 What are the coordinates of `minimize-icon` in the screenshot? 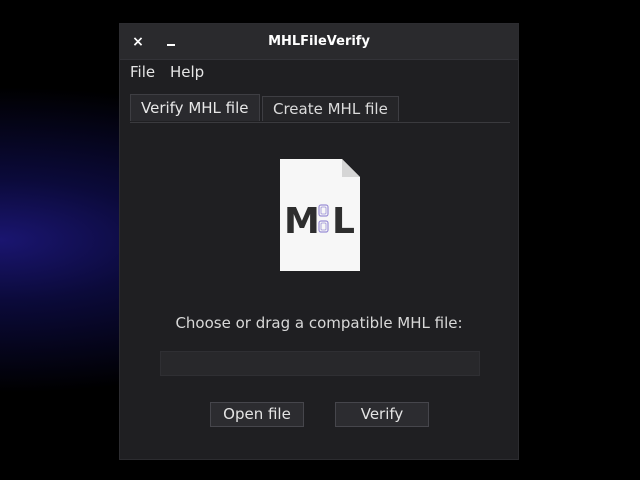 It's located at (172, 42).